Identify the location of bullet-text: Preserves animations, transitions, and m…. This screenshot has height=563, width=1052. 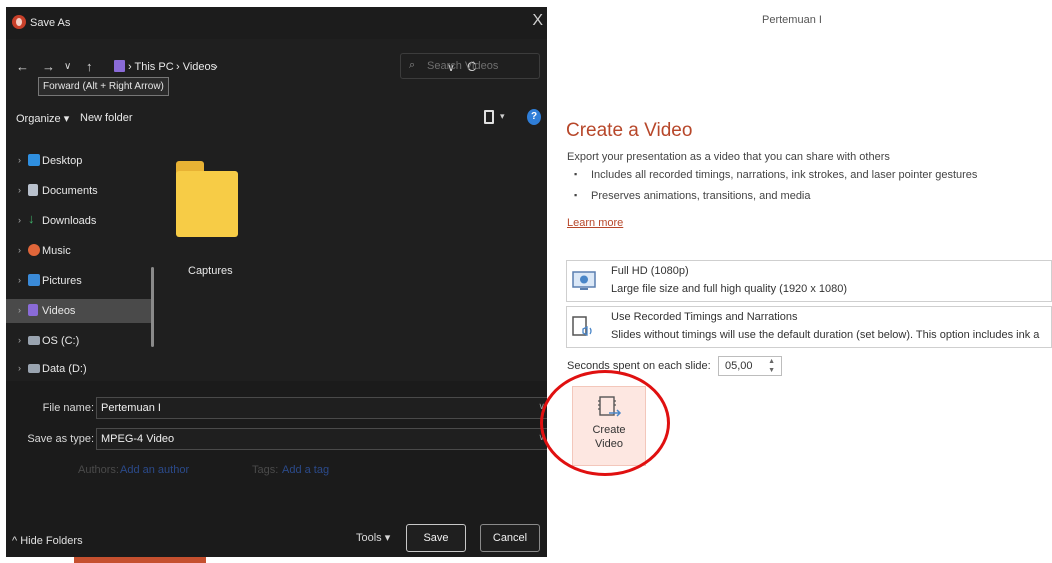
(701, 196).